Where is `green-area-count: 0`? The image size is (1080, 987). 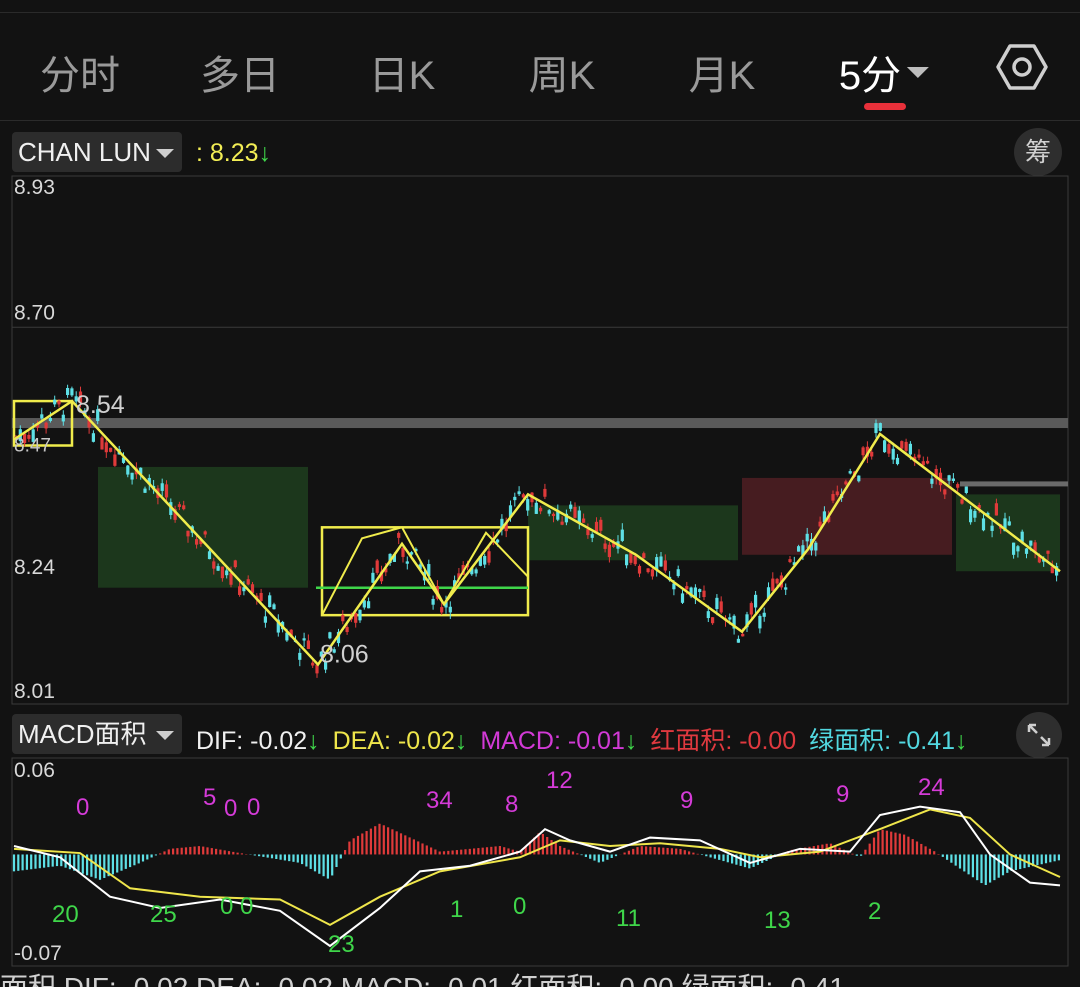
green-area-count: 0 is located at coordinates (226, 906).